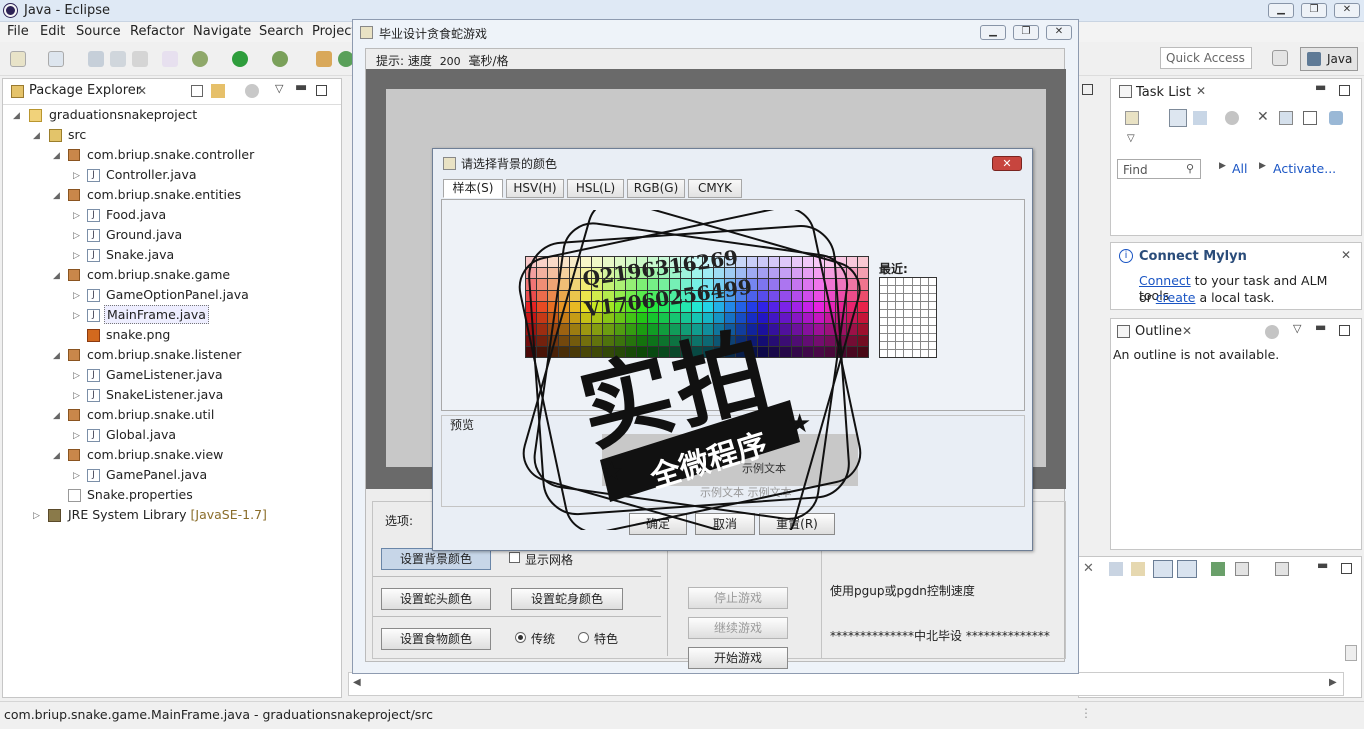  I want to click on menu-file: File, so click(18, 31).